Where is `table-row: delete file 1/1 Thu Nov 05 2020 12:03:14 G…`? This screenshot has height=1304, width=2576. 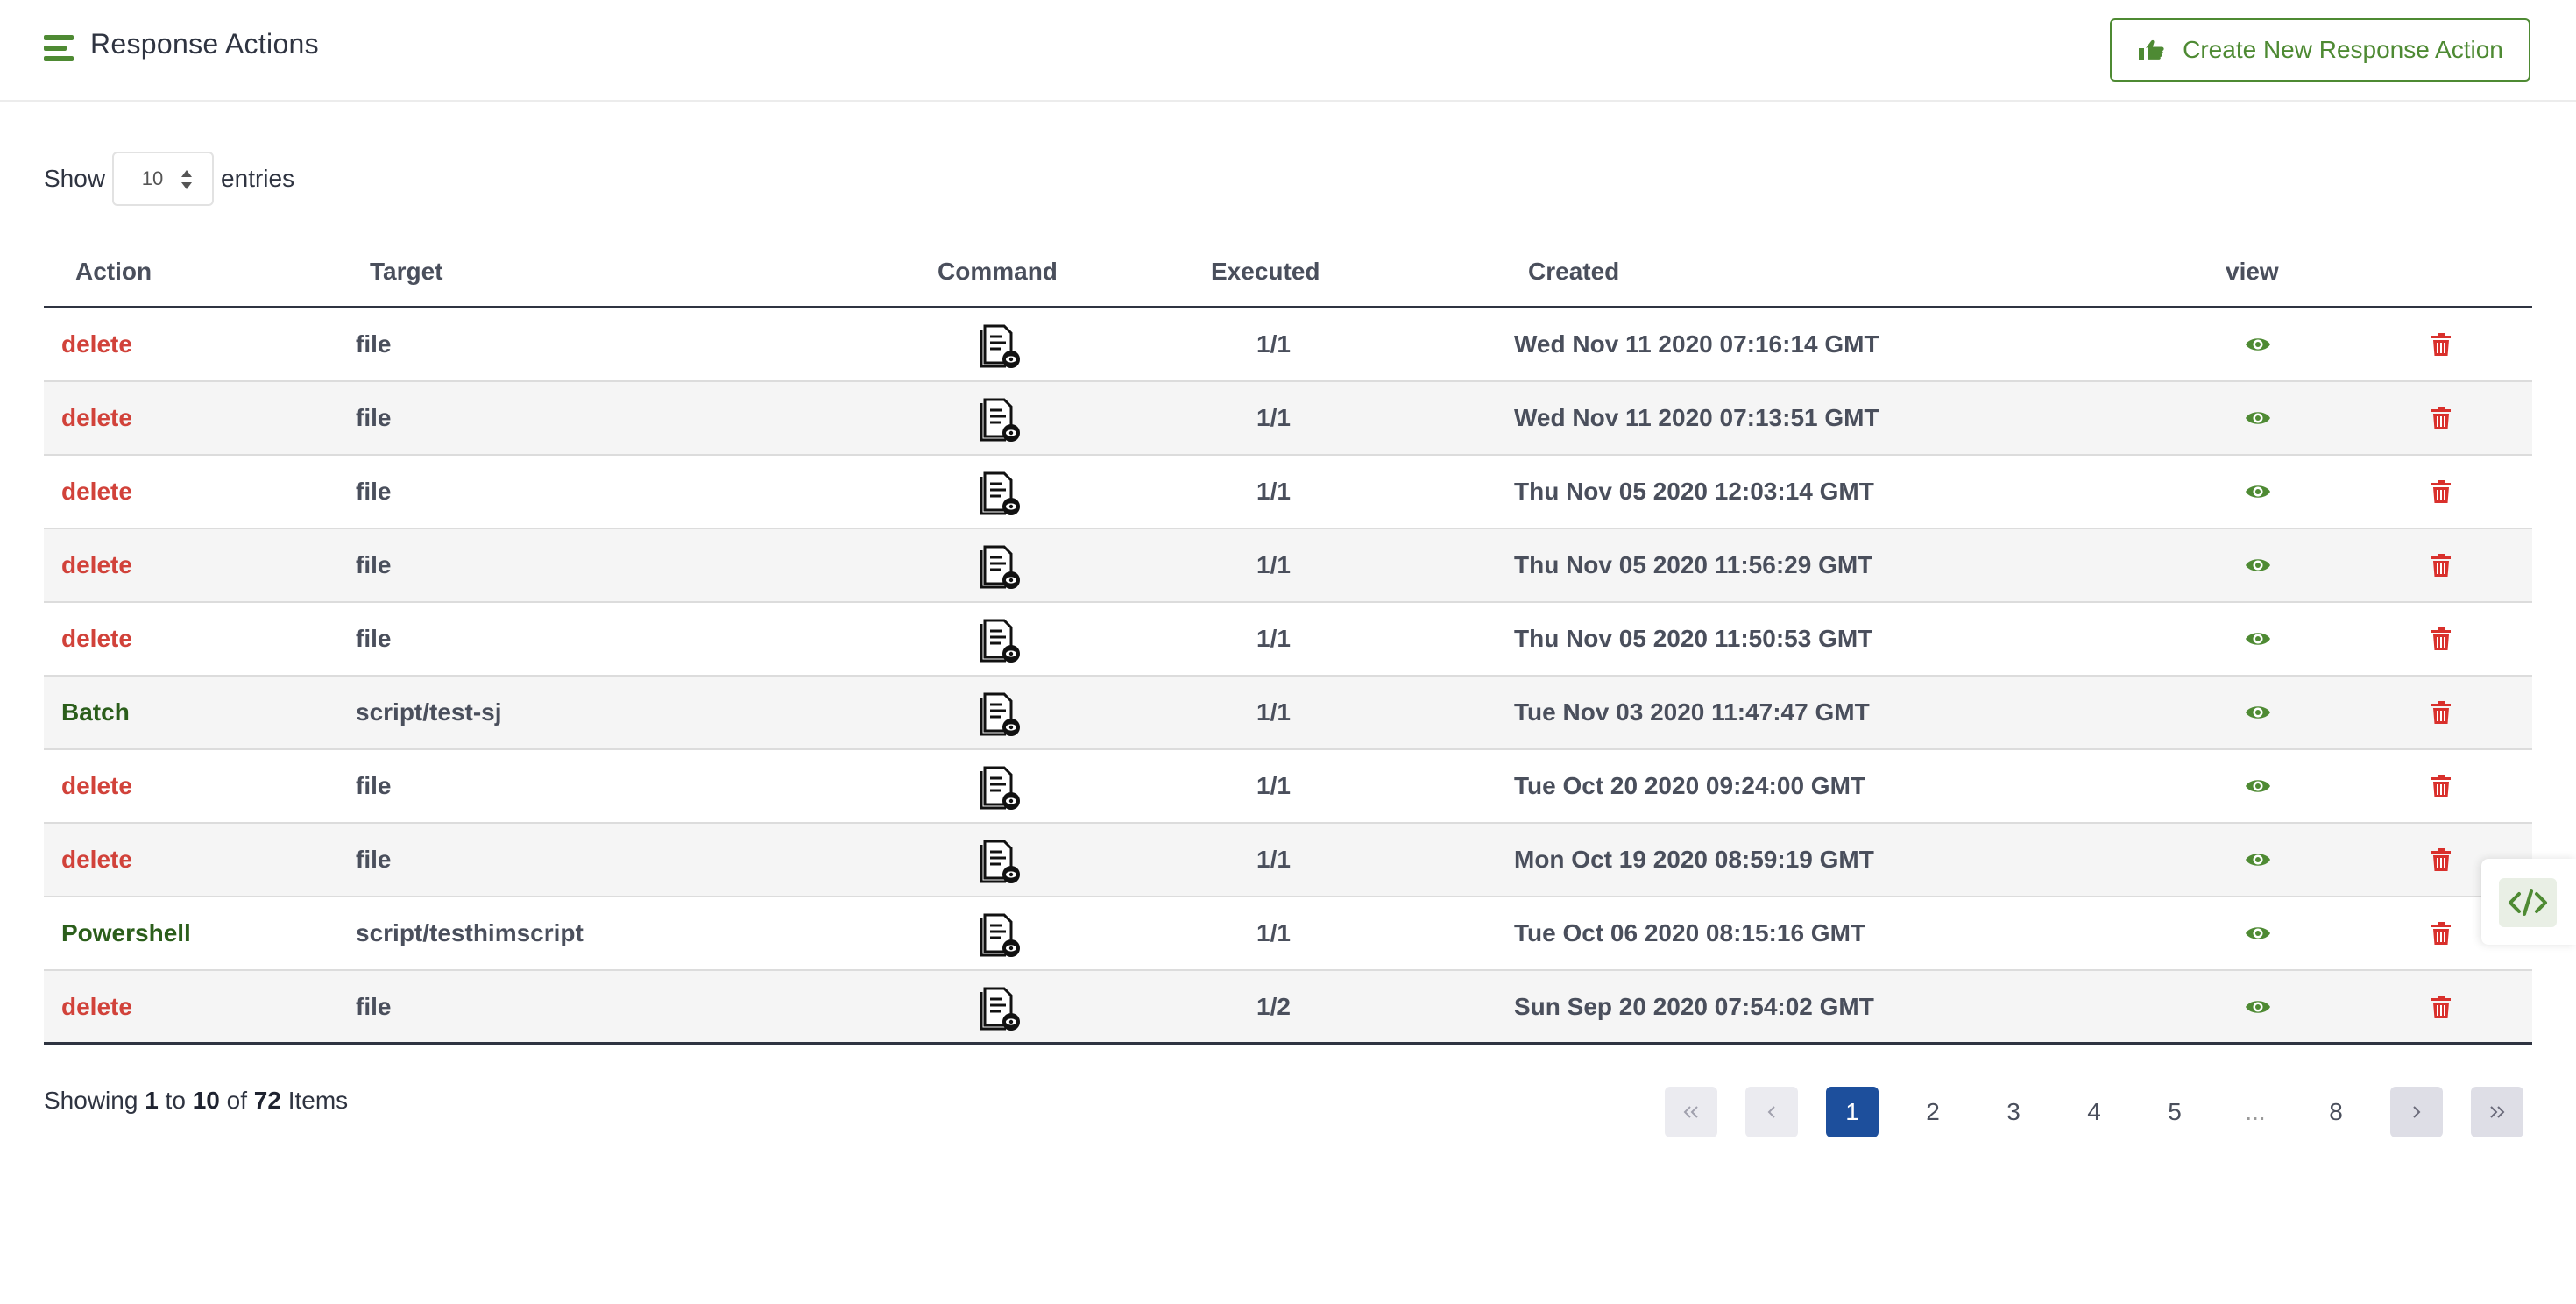
table-row: delete file 1/1 Thu Nov 05 2020 12:03:14 G… is located at coordinates (1288, 493).